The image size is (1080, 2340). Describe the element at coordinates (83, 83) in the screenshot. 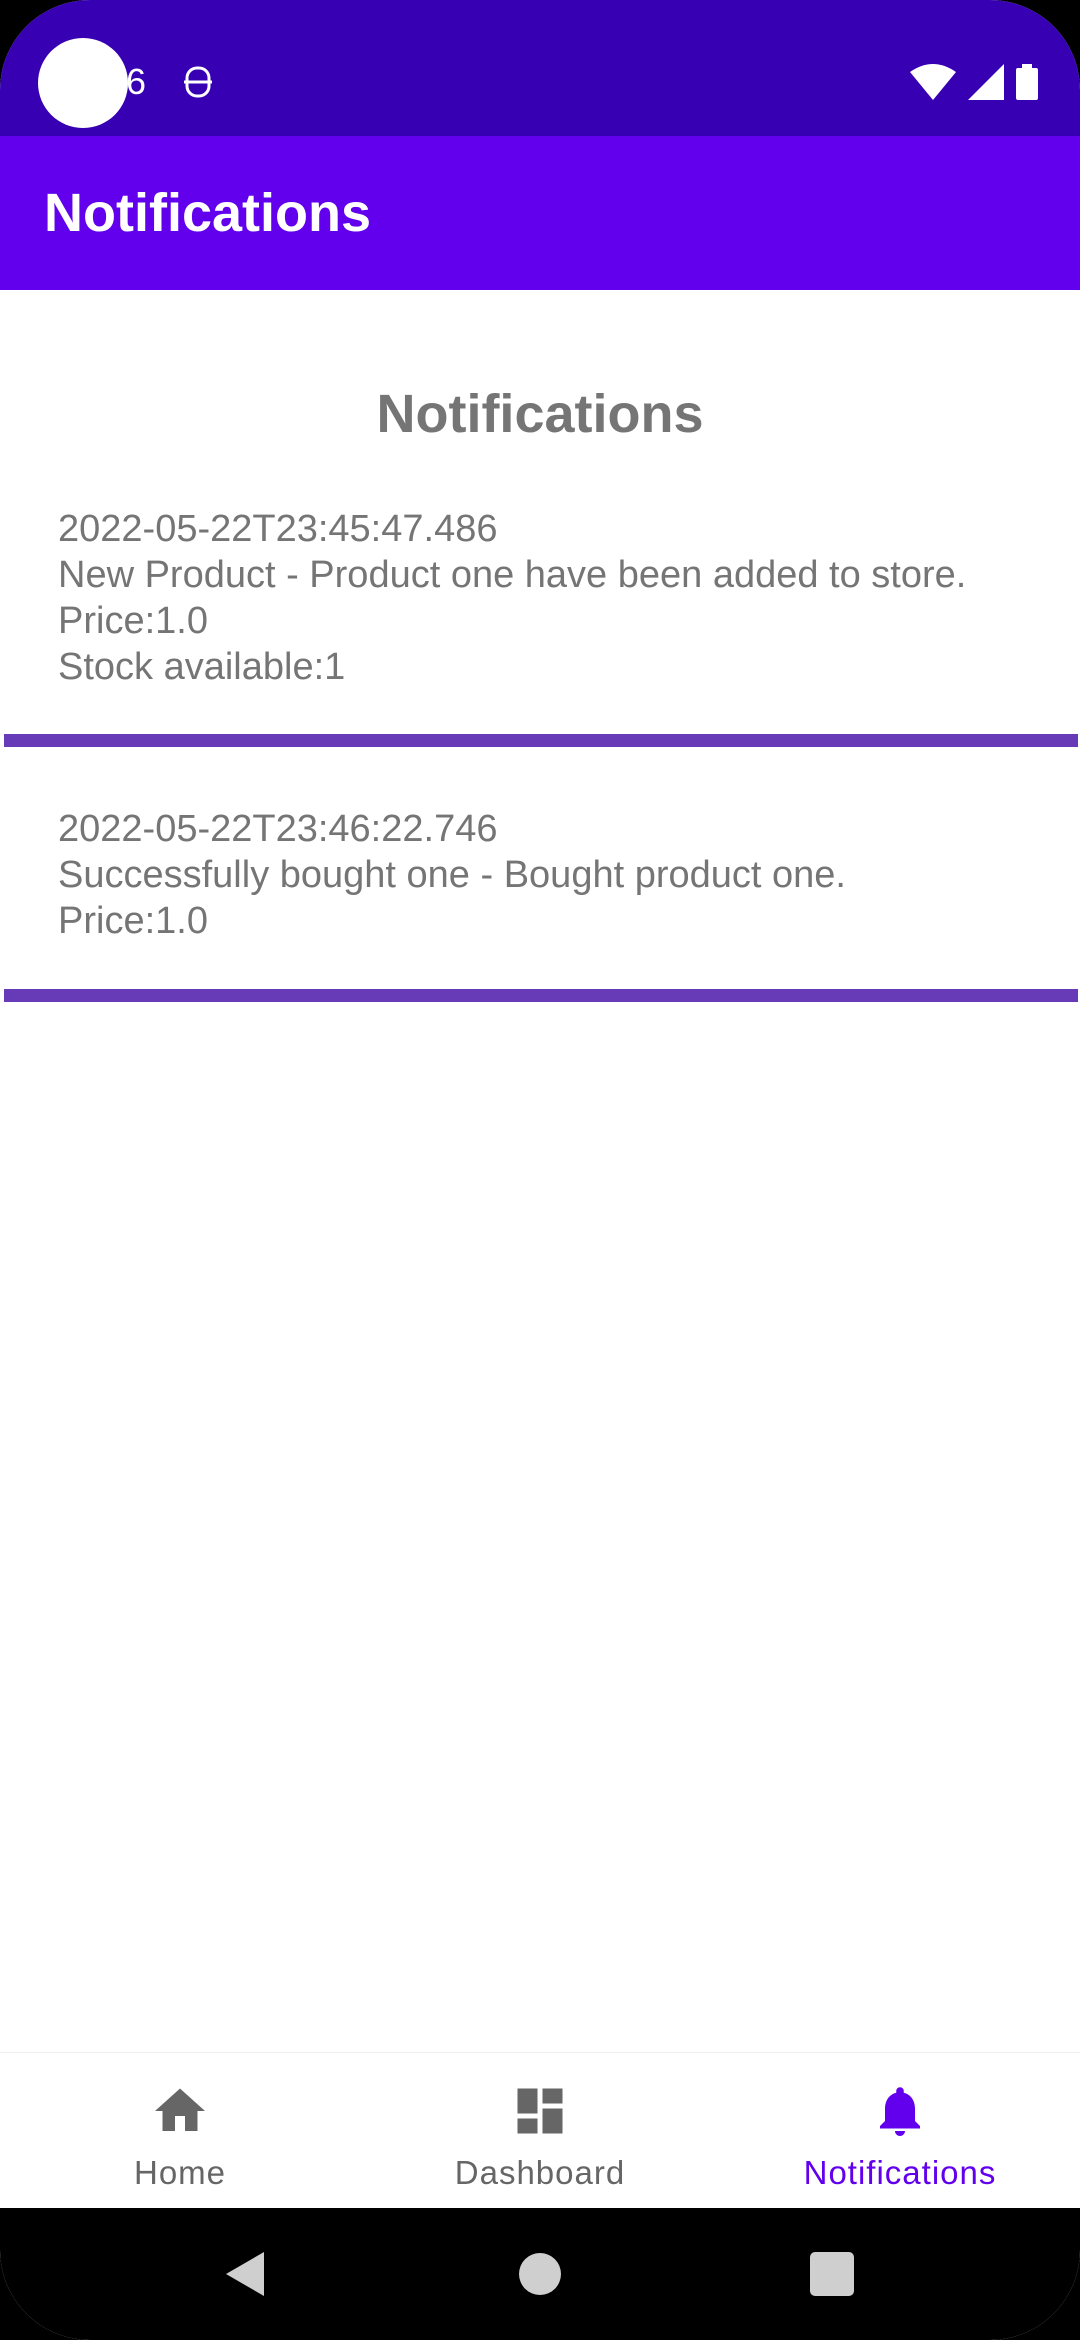

I see `camera-cutout` at that location.